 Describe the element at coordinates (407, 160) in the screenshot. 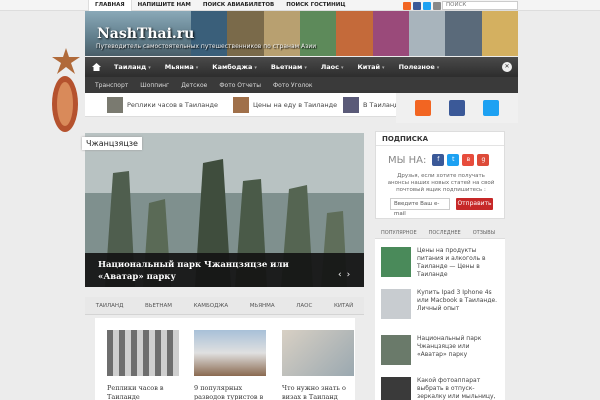

I see `social-label: МЫ НА:` at that location.